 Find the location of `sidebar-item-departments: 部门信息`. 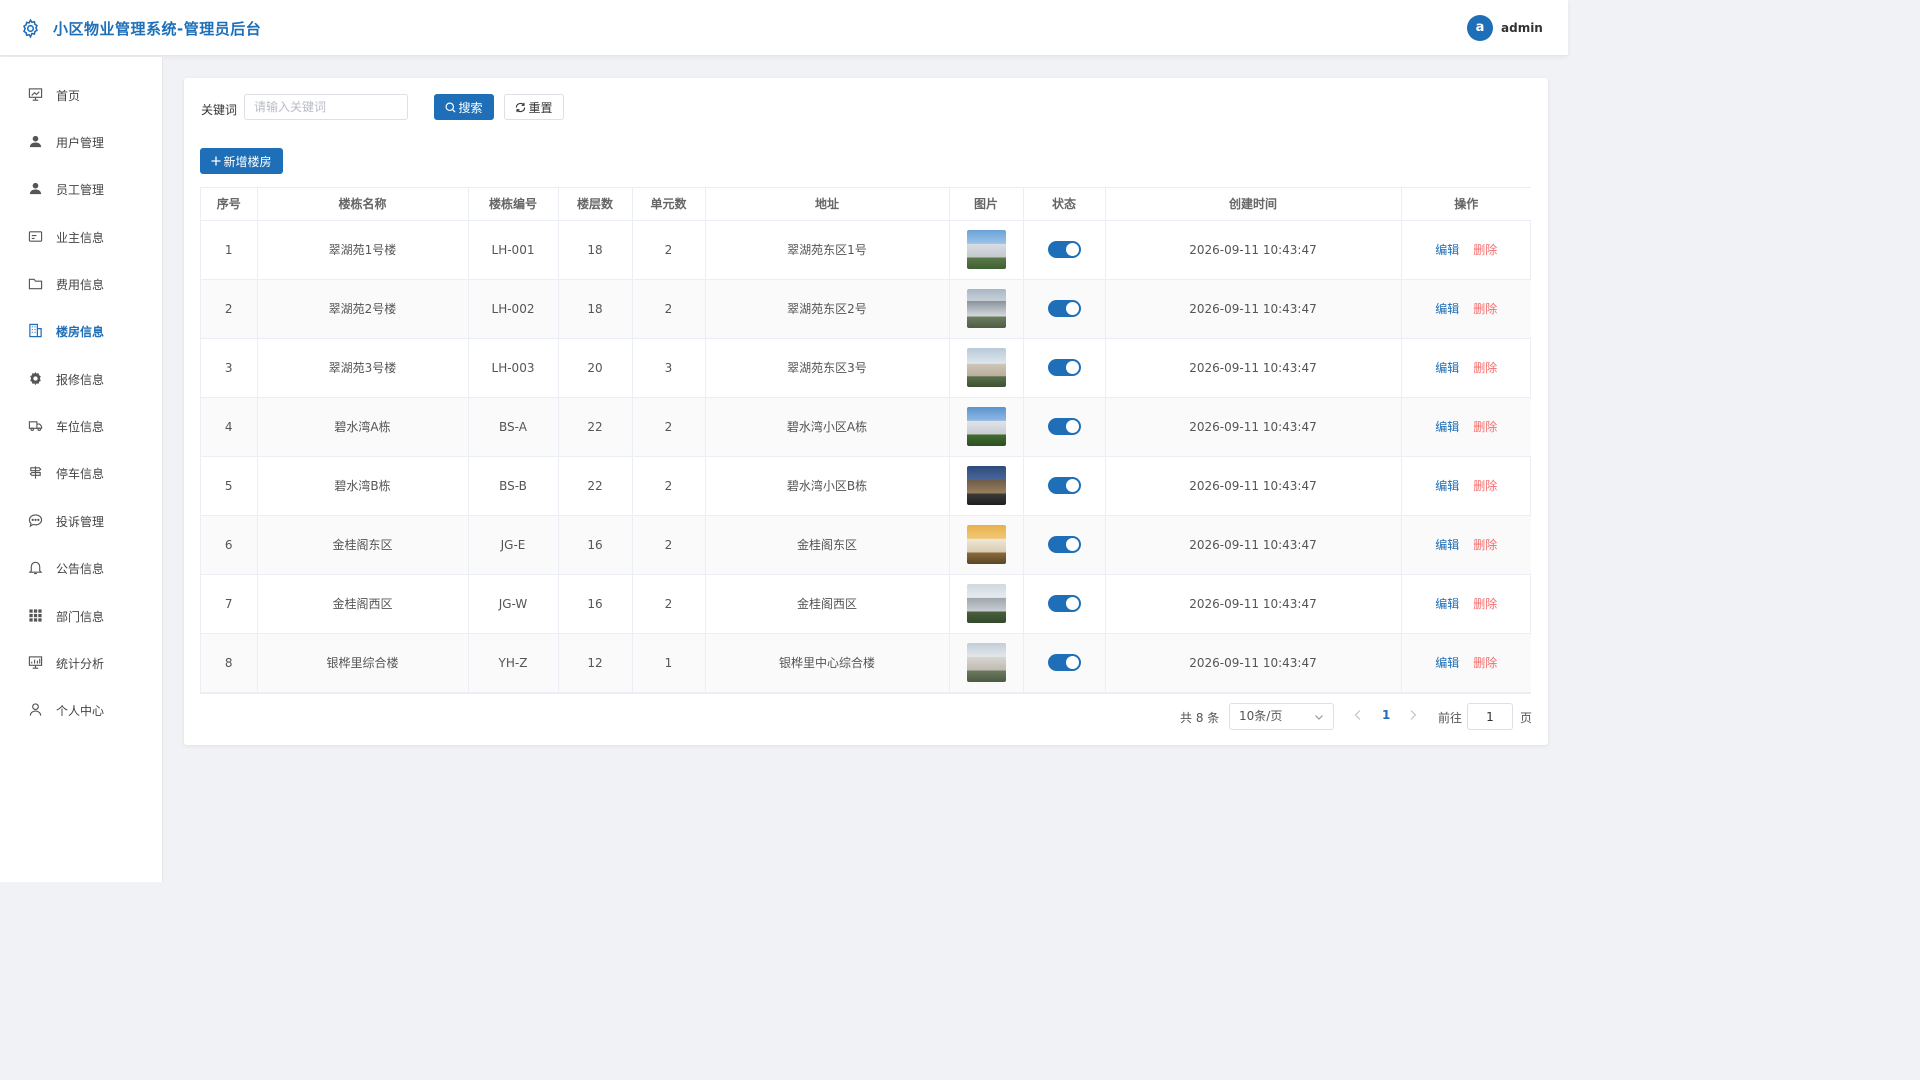

sidebar-item-departments: 部门信息 is located at coordinates (81, 615).